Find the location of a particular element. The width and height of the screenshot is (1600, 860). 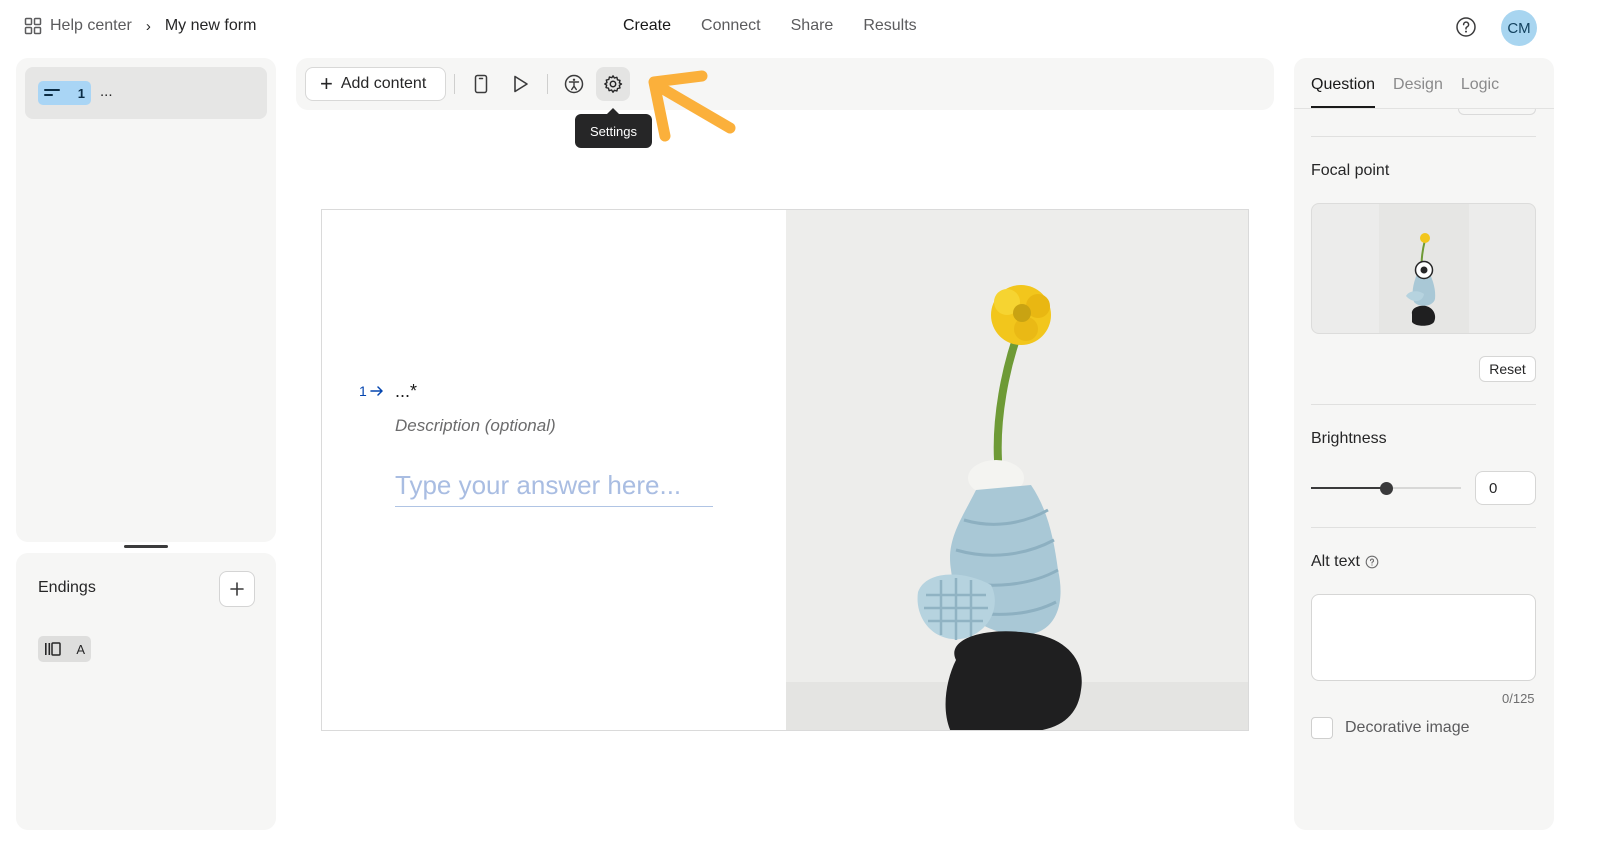

nav-results: Results is located at coordinates (889, 26).